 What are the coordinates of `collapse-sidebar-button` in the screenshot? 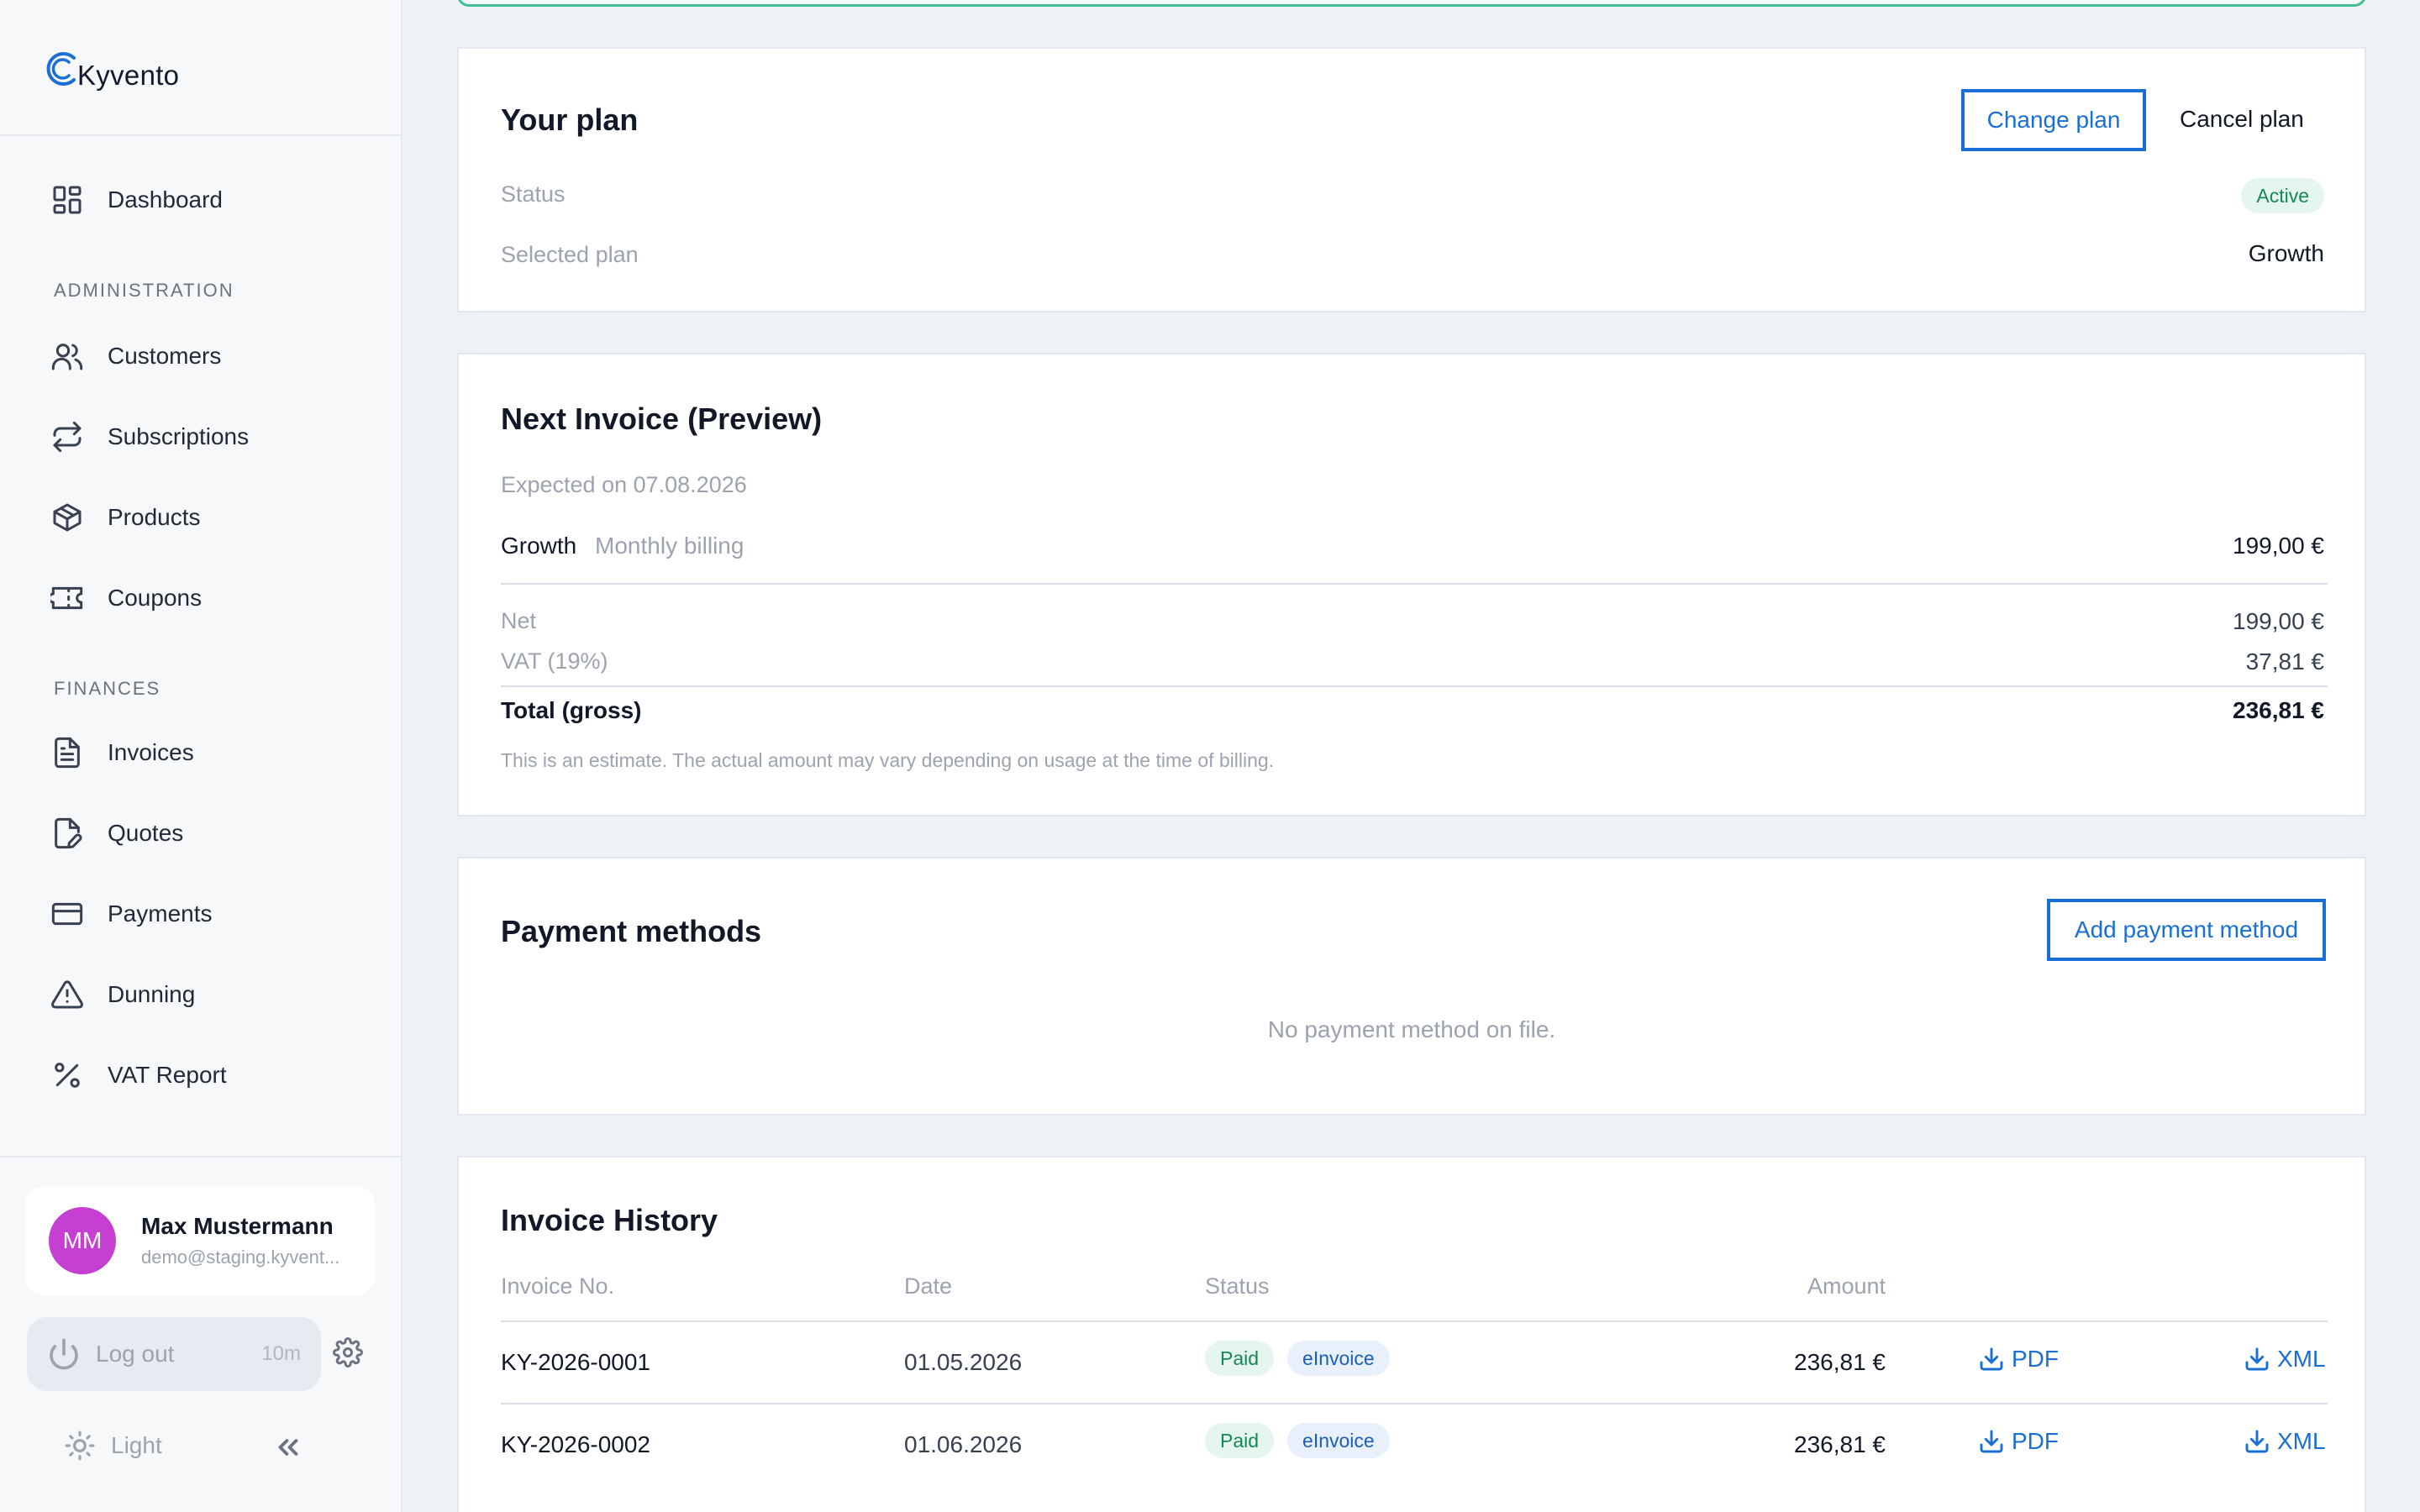 It's located at (288, 1449).